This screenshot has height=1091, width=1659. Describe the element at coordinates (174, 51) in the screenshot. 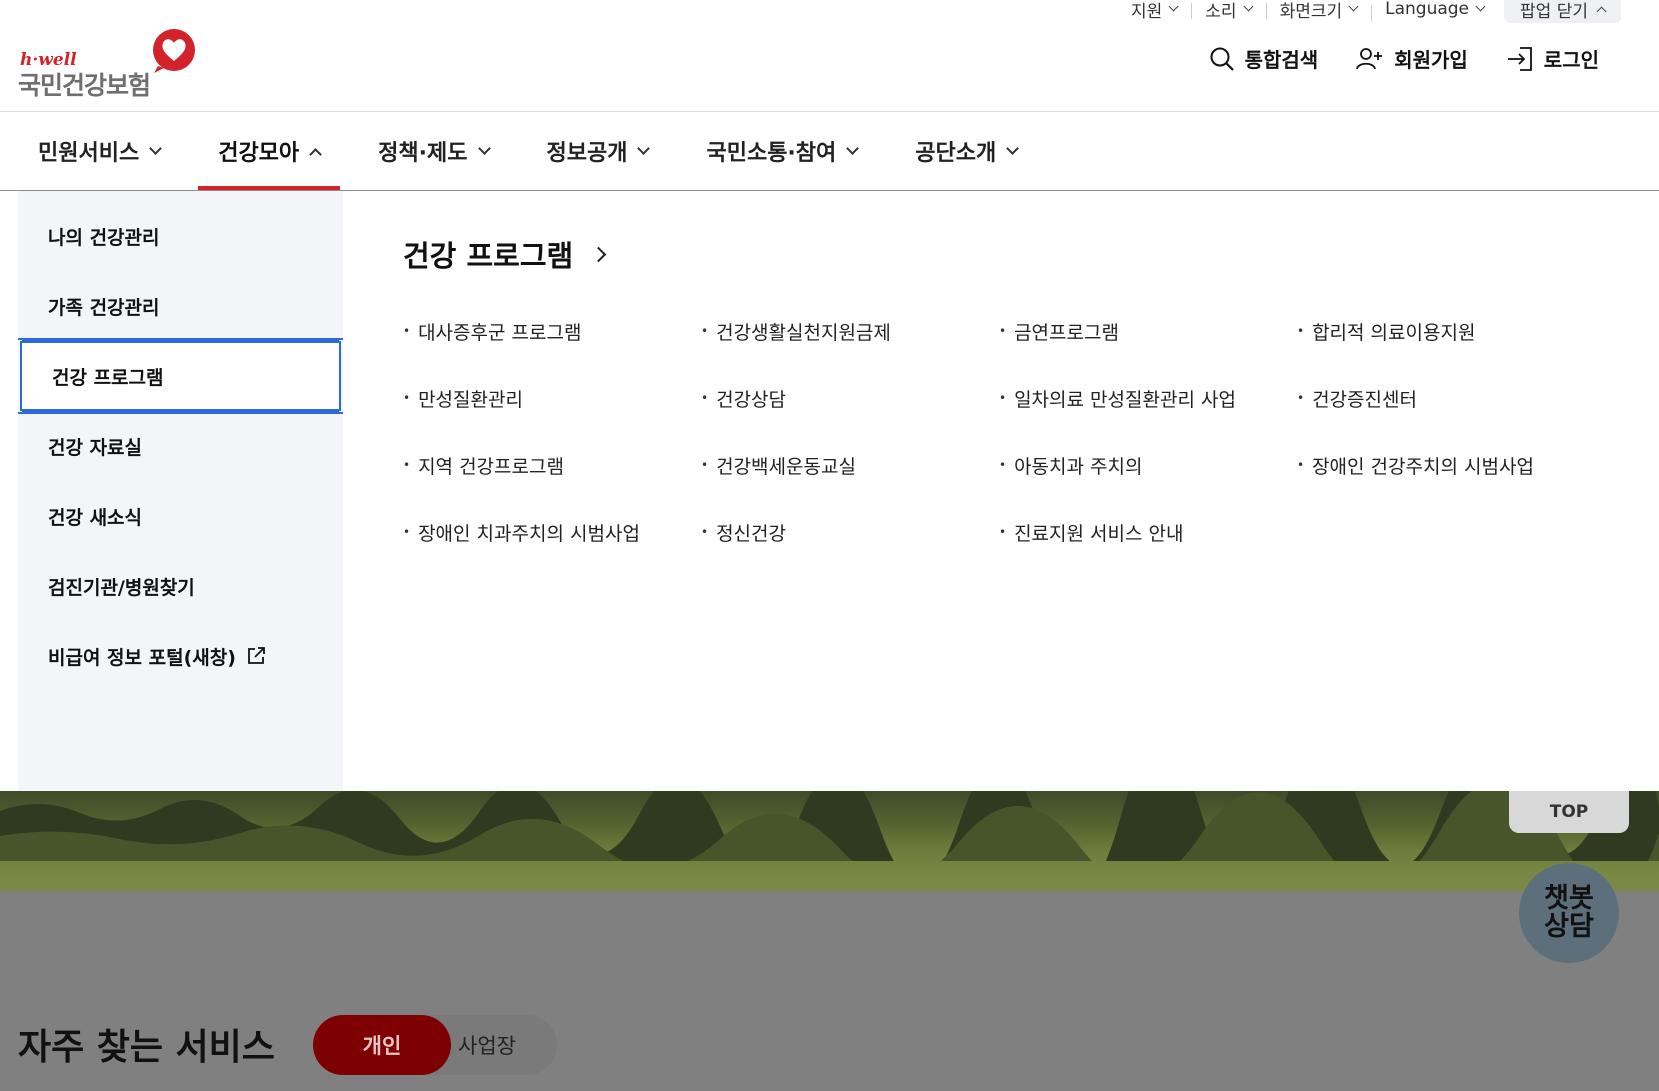

I see `heart-icon` at that location.